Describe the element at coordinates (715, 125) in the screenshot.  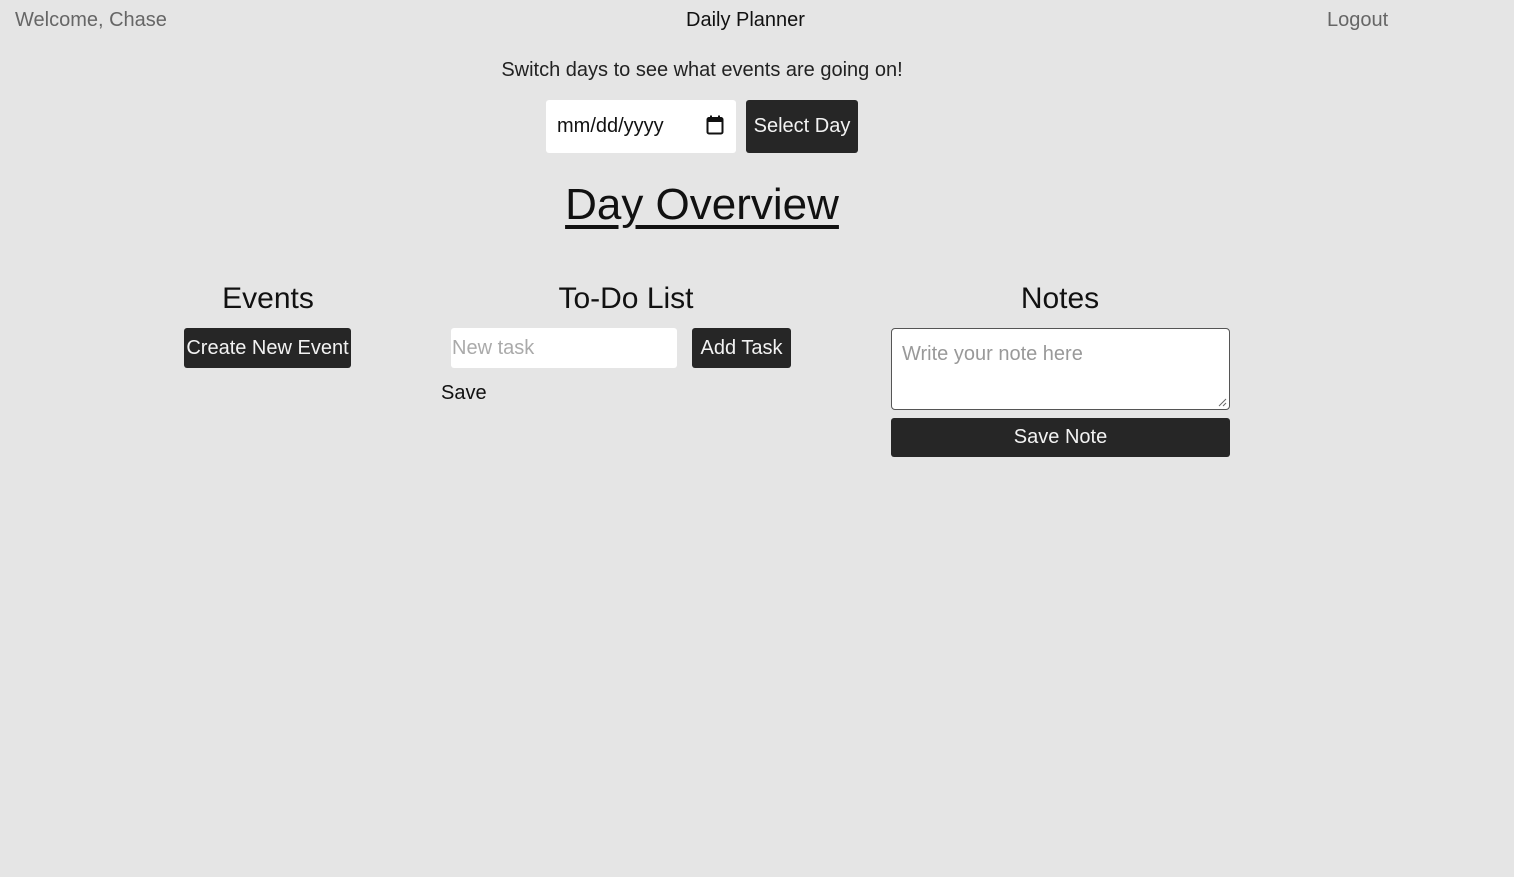
I see `calendar-icon` at that location.